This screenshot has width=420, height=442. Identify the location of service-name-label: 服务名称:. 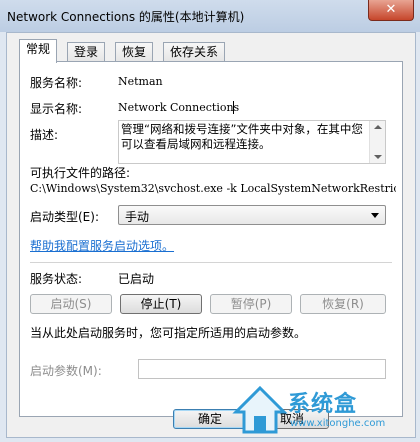
(56, 83).